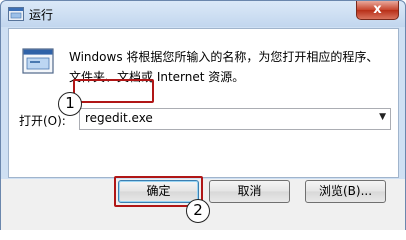 This screenshot has height=240, width=406. What do you see at coordinates (249, 191) in the screenshot?
I see `cancel-button: 取消` at bounding box center [249, 191].